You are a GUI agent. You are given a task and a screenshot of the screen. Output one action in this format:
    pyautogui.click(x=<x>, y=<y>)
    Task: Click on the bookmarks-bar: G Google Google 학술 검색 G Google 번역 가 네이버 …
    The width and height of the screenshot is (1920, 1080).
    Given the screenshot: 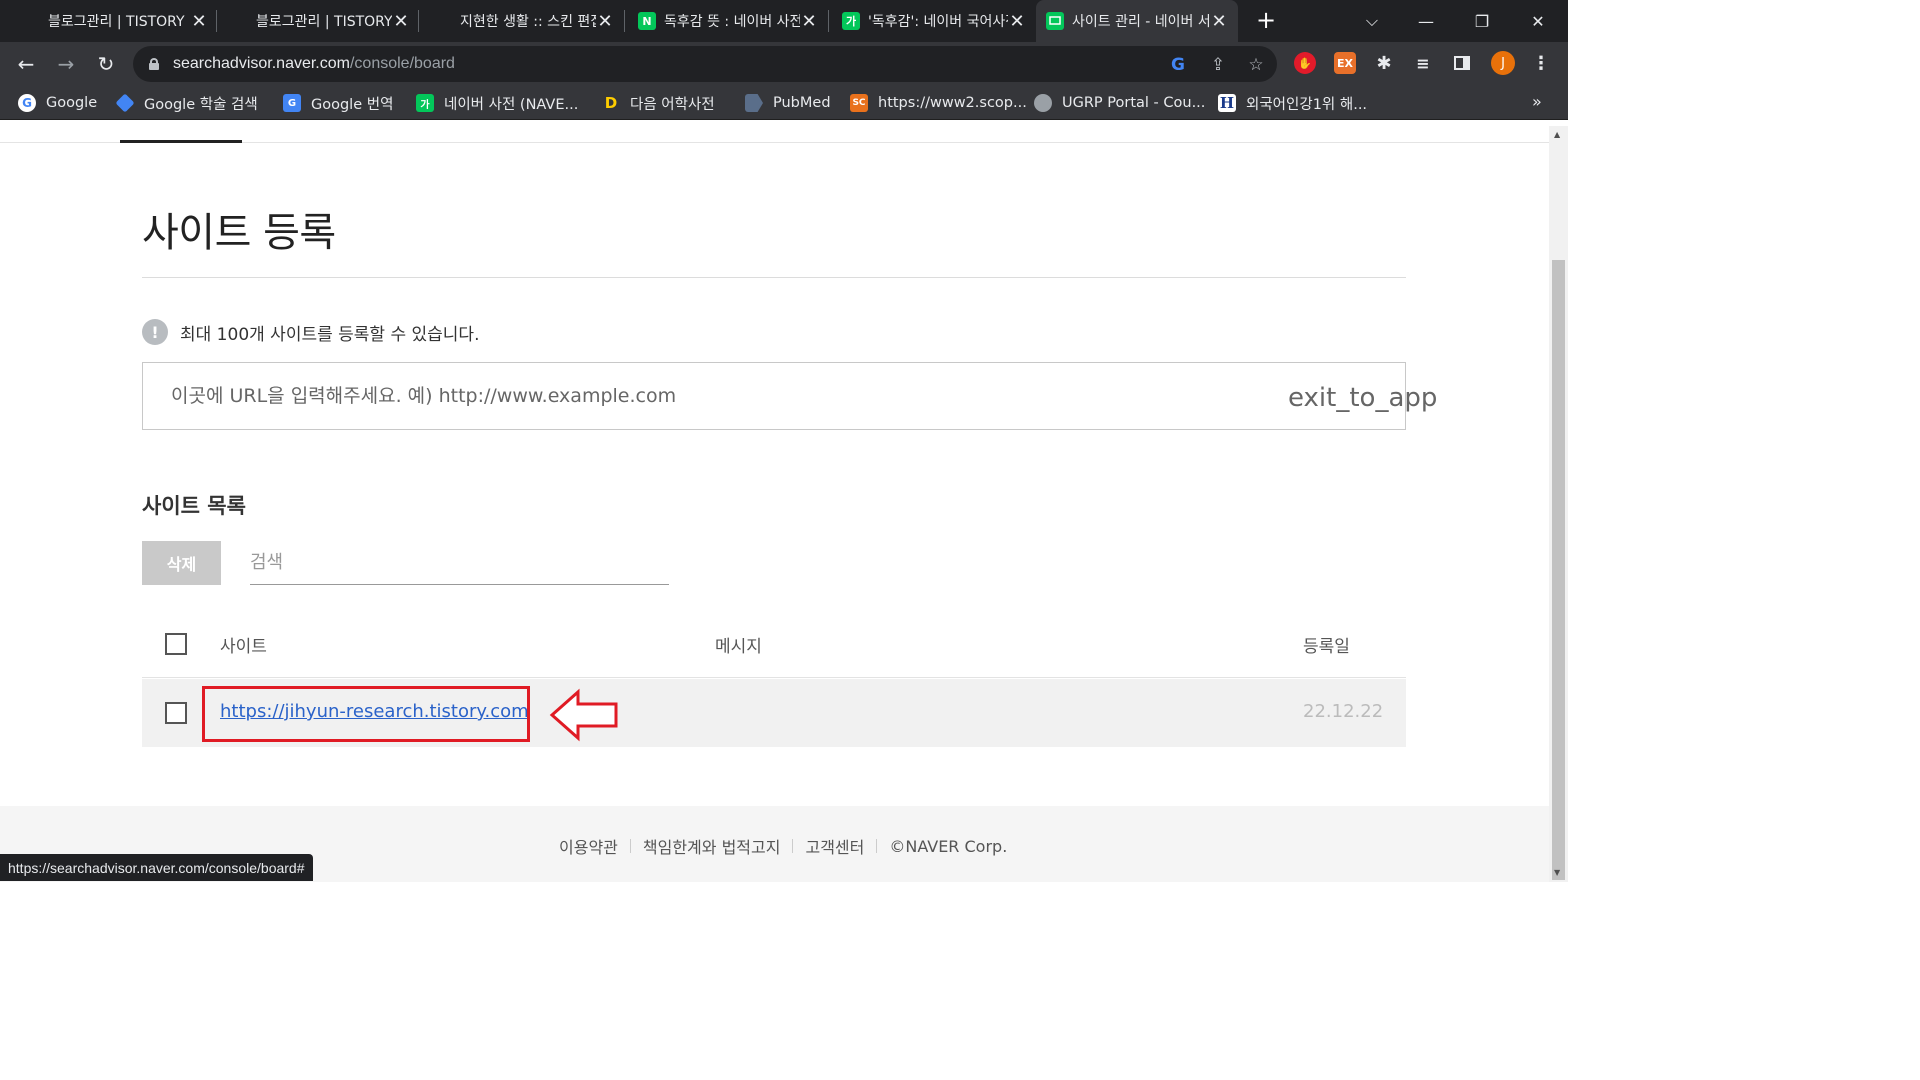 What is the action you would take?
    pyautogui.click(x=784, y=103)
    